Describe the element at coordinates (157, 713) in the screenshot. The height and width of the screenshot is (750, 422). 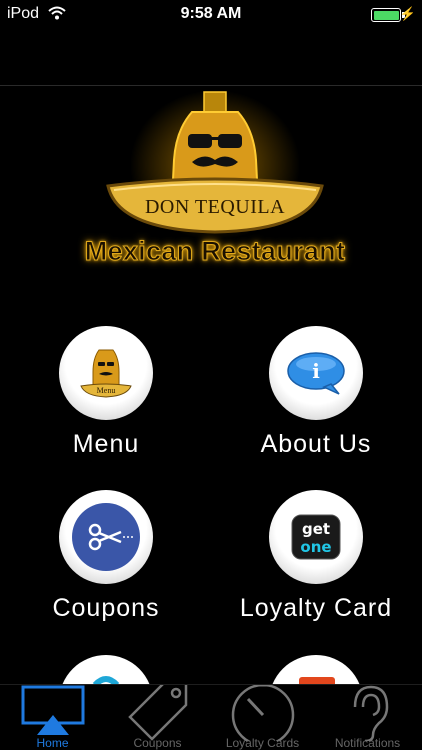
I see `tag-icon` at that location.